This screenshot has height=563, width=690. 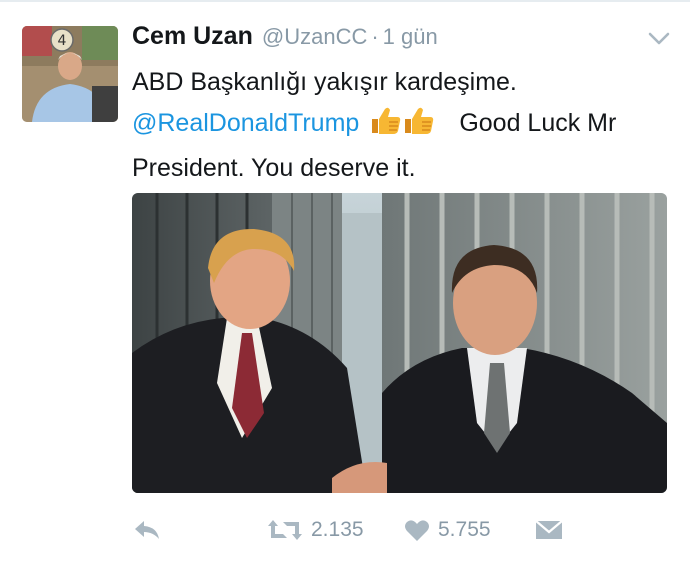 What do you see at coordinates (538, 123) in the screenshot?
I see `tweet-line-2-tail: Good Luck Mr` at bounding box center [538, 123].